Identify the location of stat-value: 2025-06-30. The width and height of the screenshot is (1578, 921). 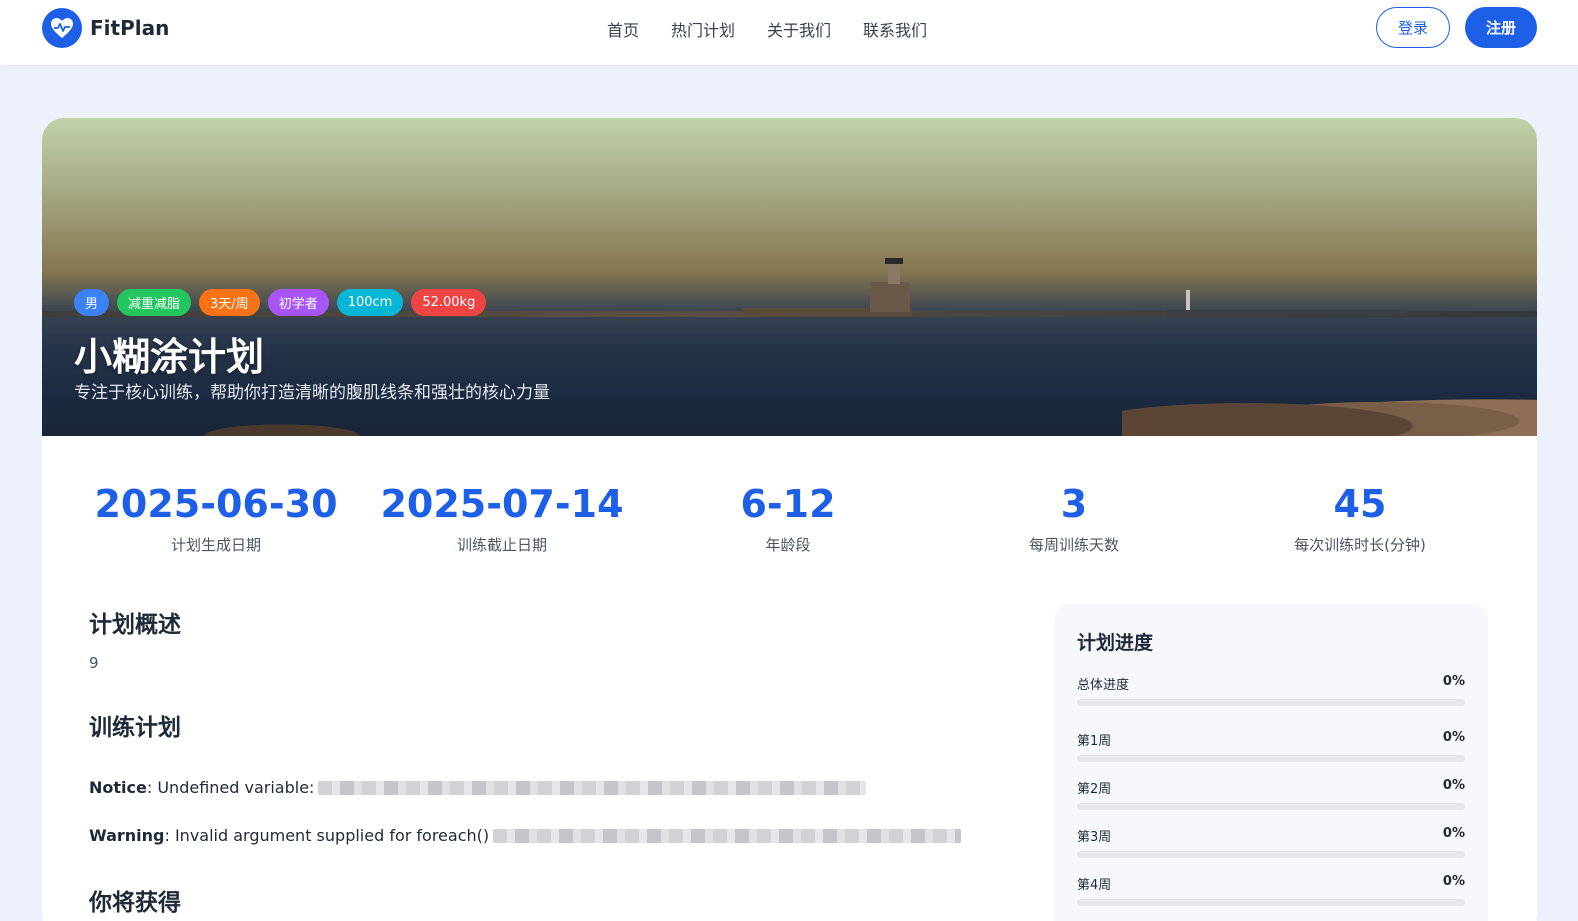
(216, 504).